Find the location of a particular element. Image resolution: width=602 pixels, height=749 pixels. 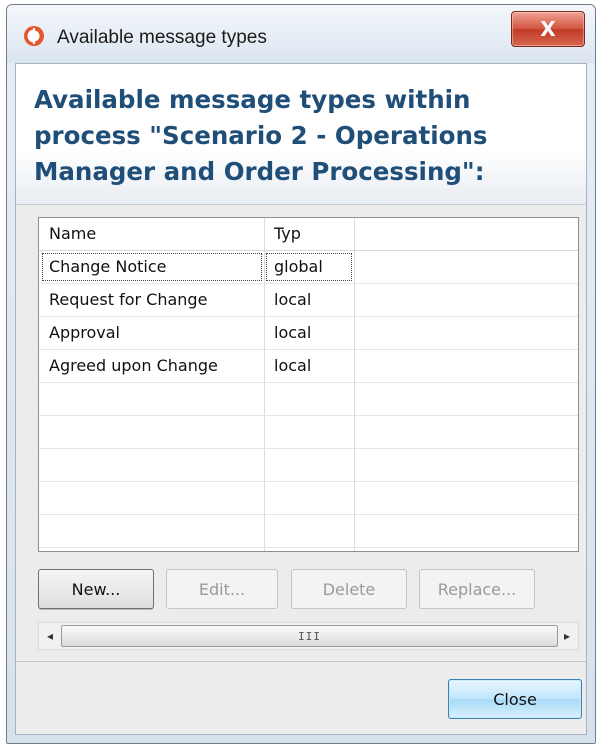

window-close-button: X is located at coordinates (548, 29).